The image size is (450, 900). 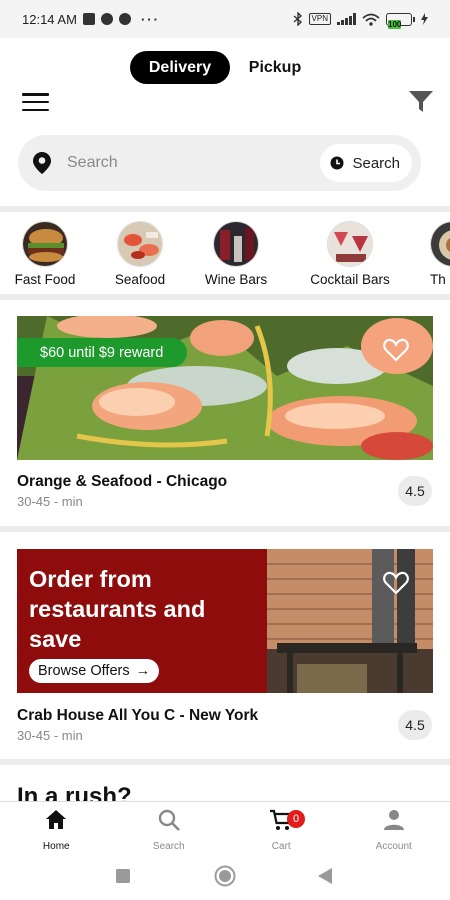 What do you see at coordinates (296, 819) in the screenshot?
I see `cart-count-badge: 0` at bounding box center [296, 819].